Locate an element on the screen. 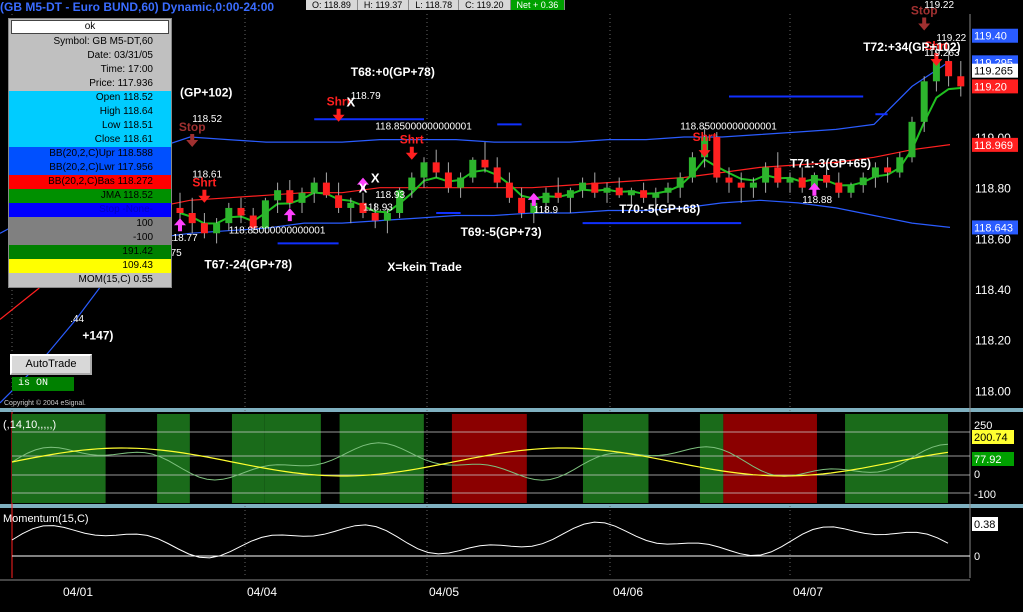 Image resolution: width=1023 pixels, height=612 pixels. trade-label: T67:-24(GP+78) is located at coordinates (248, 265).